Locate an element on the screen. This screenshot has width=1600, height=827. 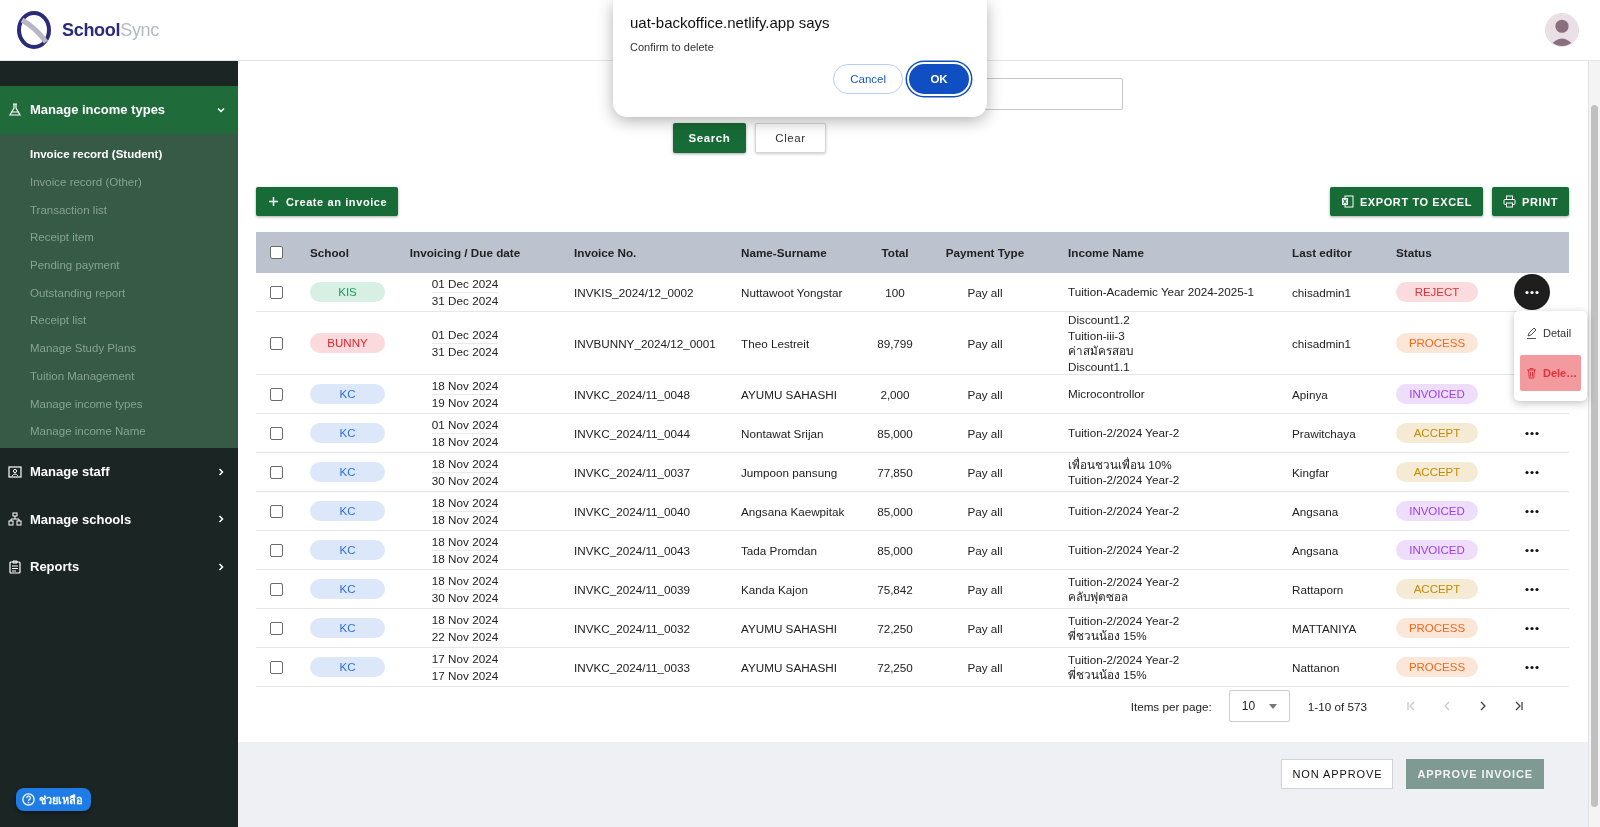
status-tag: ACCEPT is located at coordinates (1437, 433).